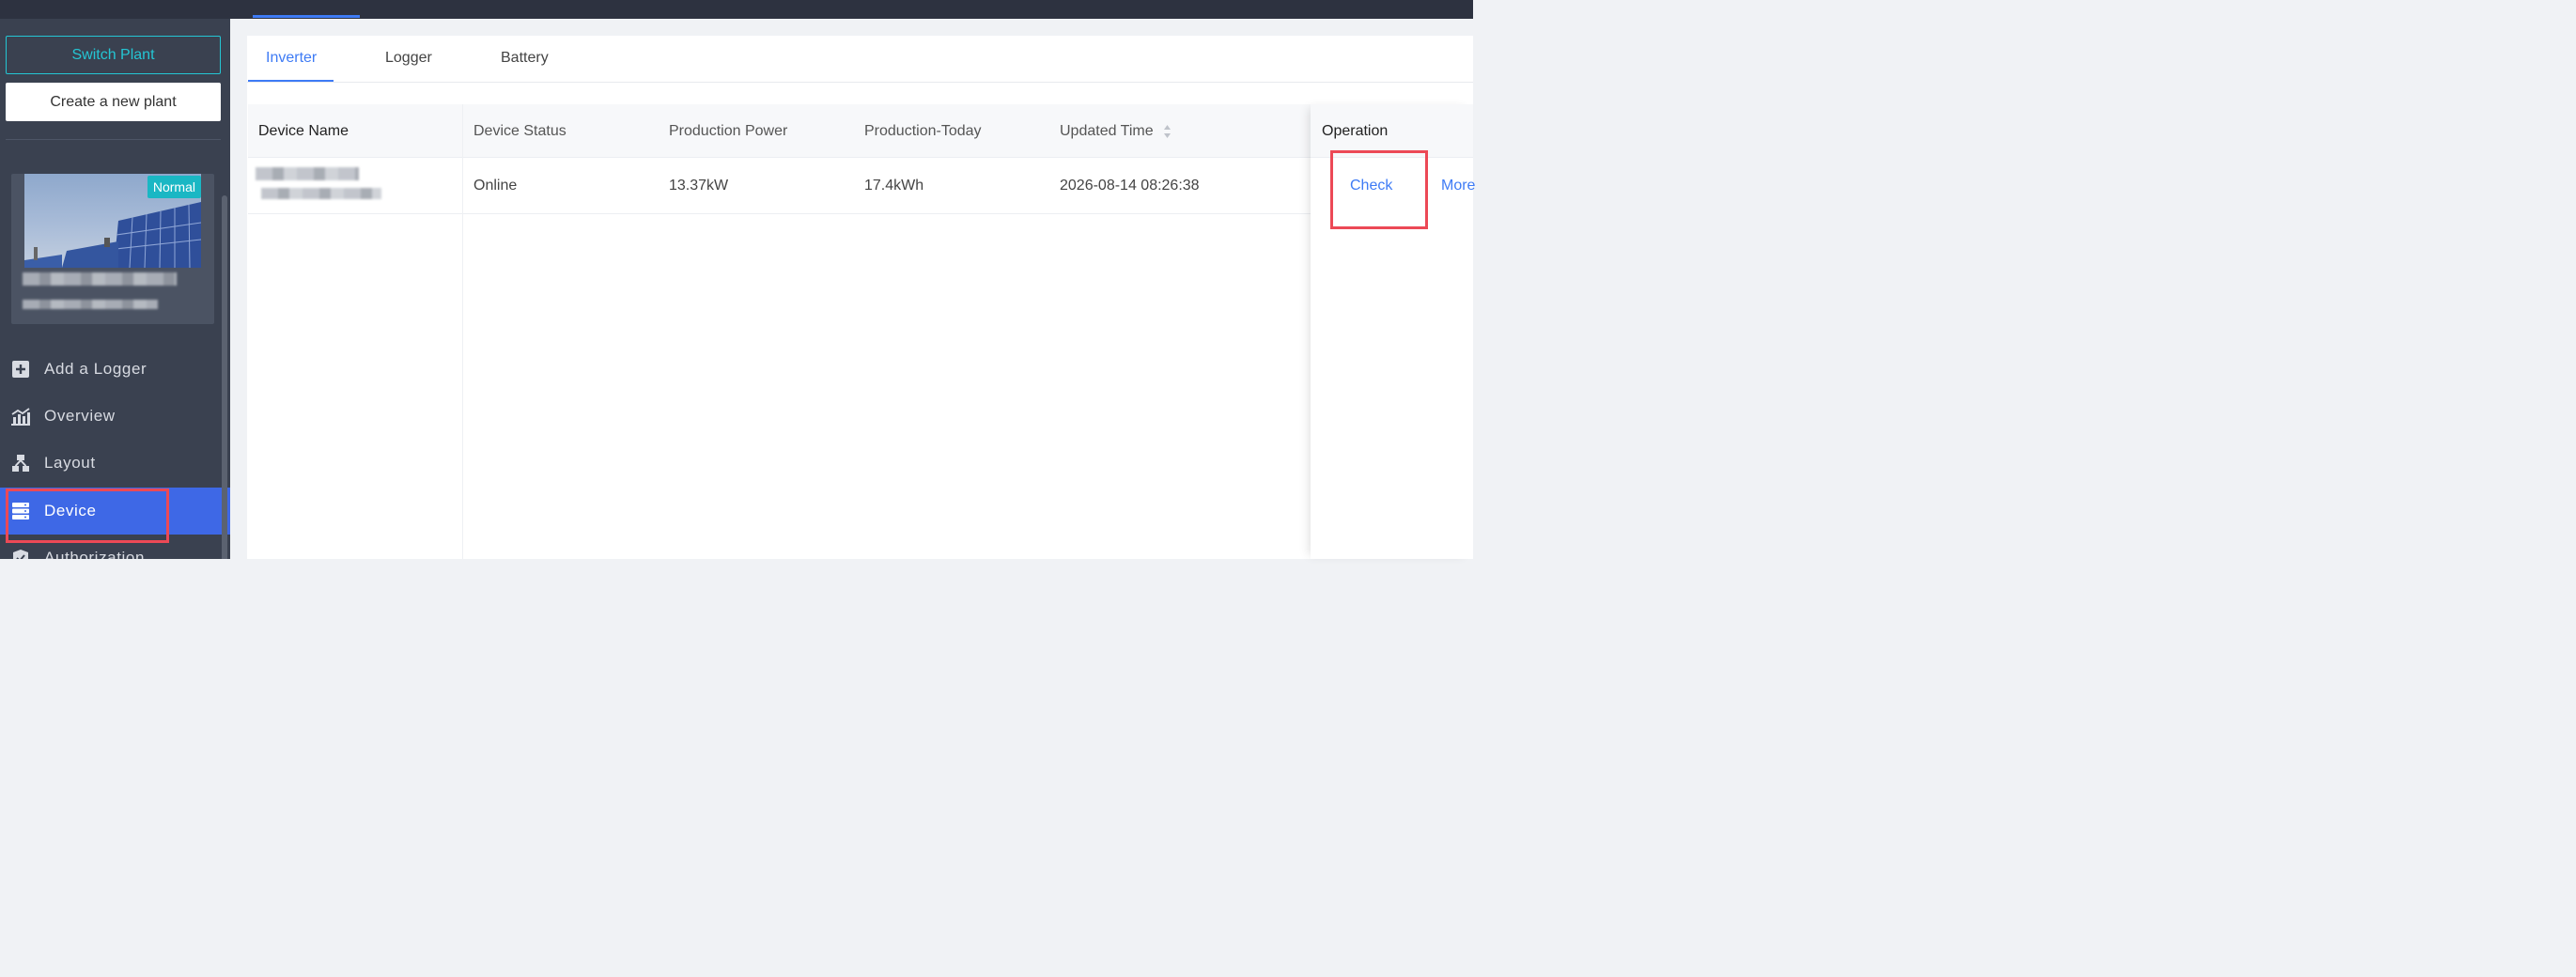 The height and width of the screenshot is (977, 2576). I want to click on sidebar-item-label: Device, so click(70, 511).